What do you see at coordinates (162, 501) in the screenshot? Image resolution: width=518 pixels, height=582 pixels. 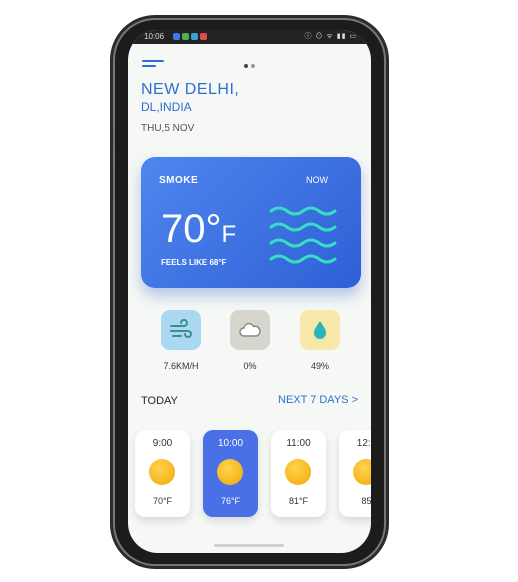 I see `hour-temp: 70°F` at bounding box center [162, 501].